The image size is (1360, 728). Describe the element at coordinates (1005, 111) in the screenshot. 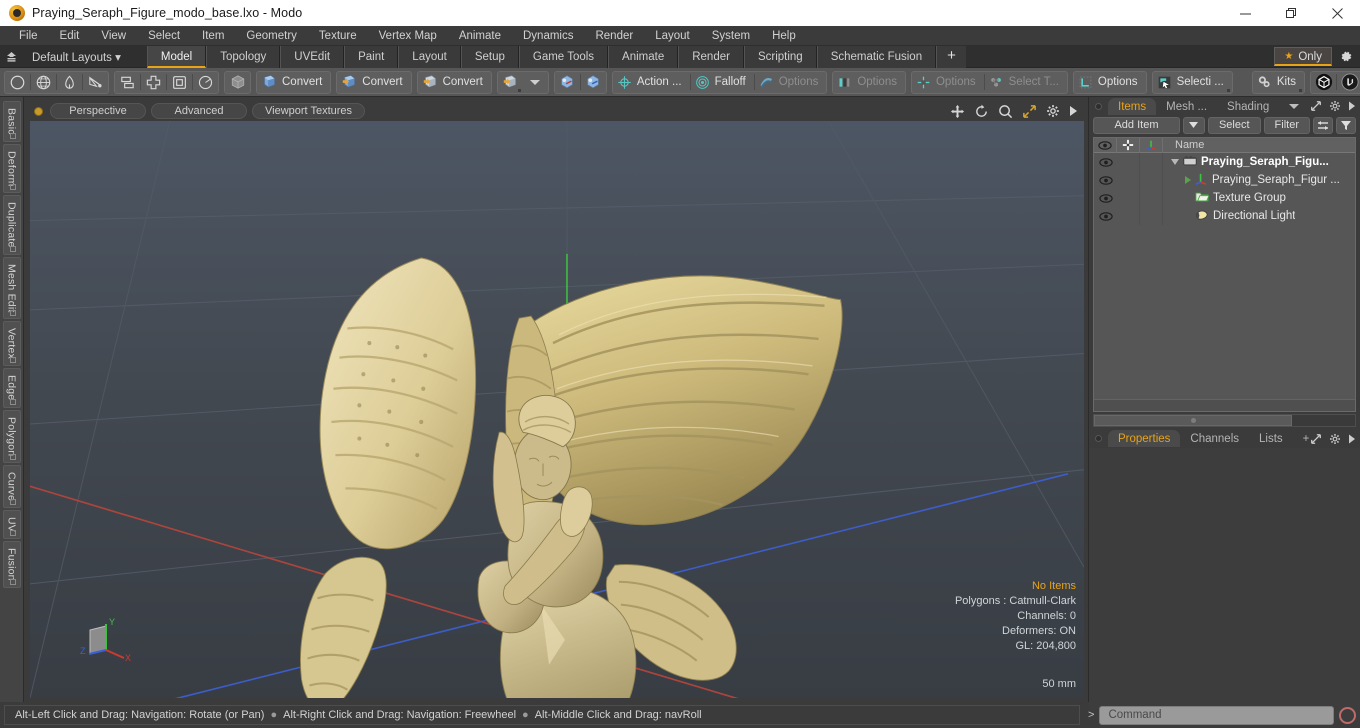

I see `zoom-icon` at that location.